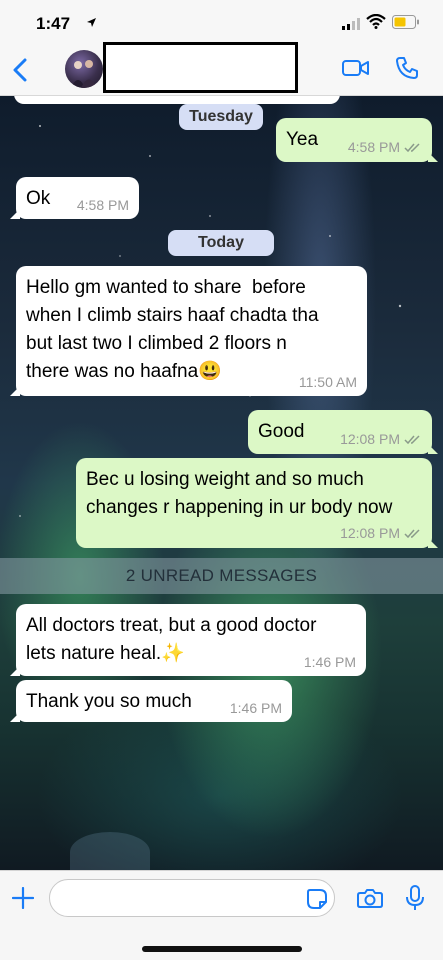 This screenshot has width=443, height=960. Describe the element at coordinates (351, 26) in the screenshot. I see `signal-icon` at that location.